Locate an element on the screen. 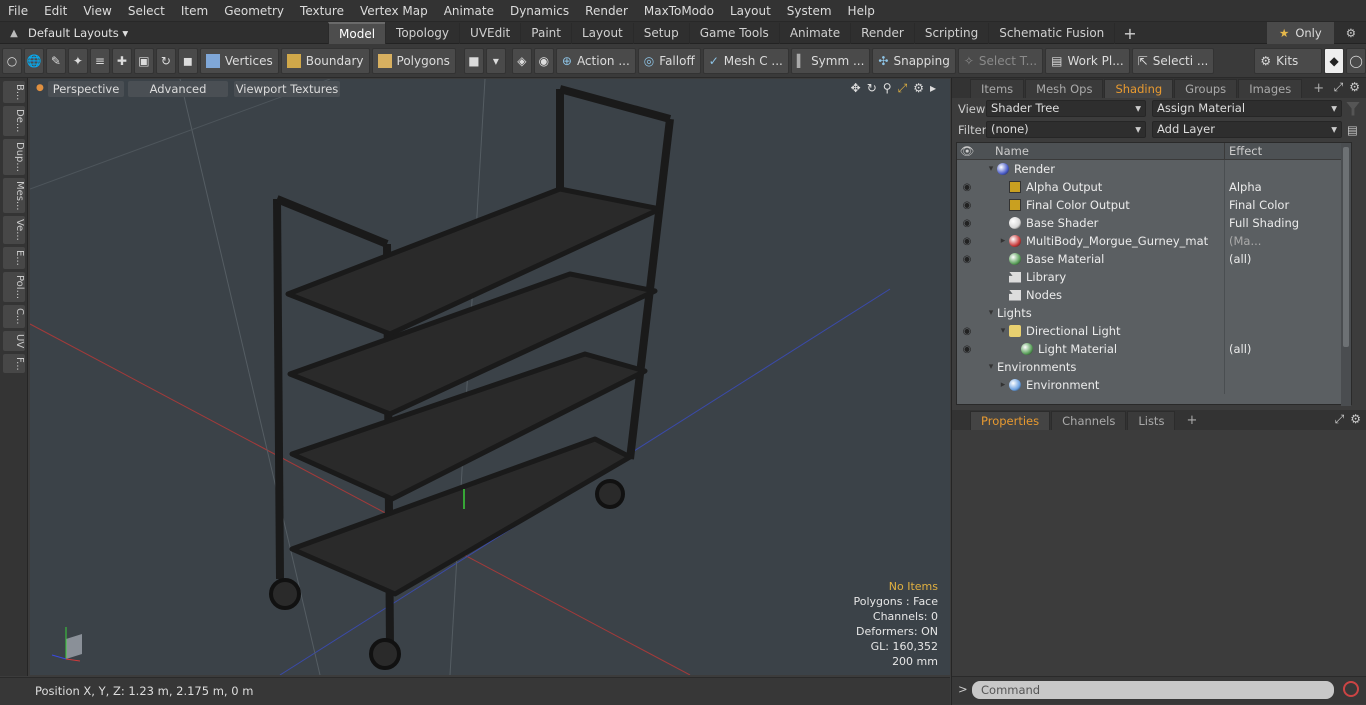  menu-item-geometry: Geometry is located at coordinates (254, 11).